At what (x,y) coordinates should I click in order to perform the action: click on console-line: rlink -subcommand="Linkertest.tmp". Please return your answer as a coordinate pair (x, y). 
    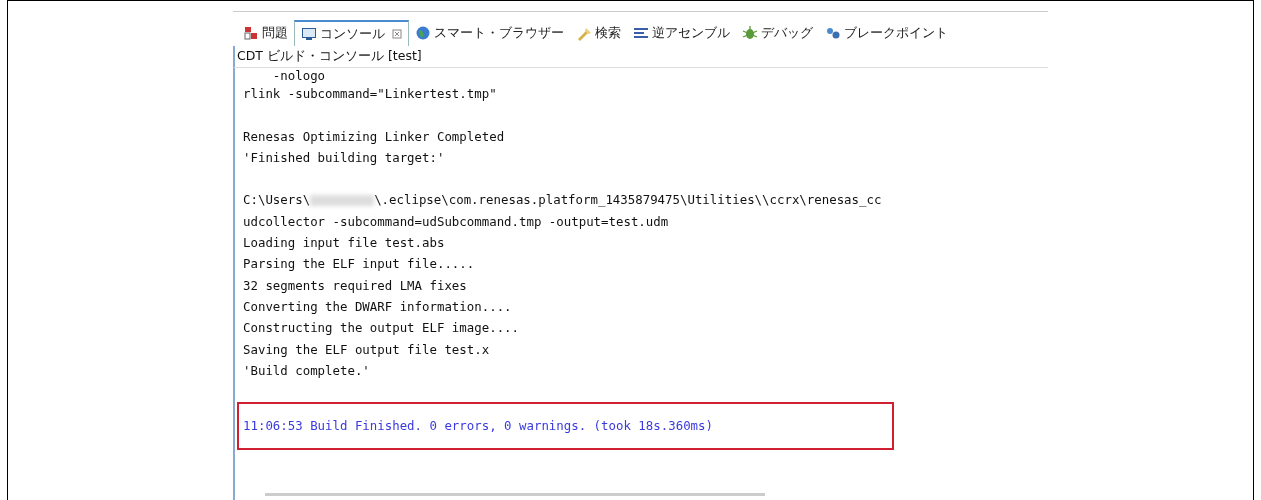
    Looking at the image, I should click on (370, 94).